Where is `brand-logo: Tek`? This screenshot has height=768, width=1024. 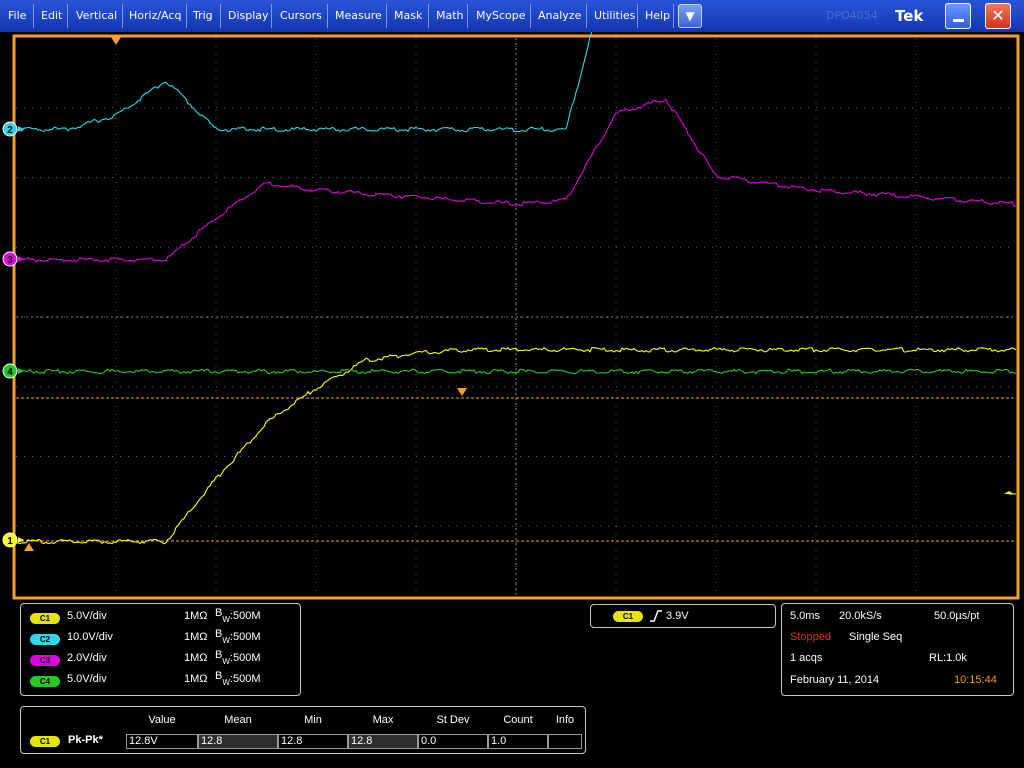 brand-logo: Tek is located at coordinates (909, 16).